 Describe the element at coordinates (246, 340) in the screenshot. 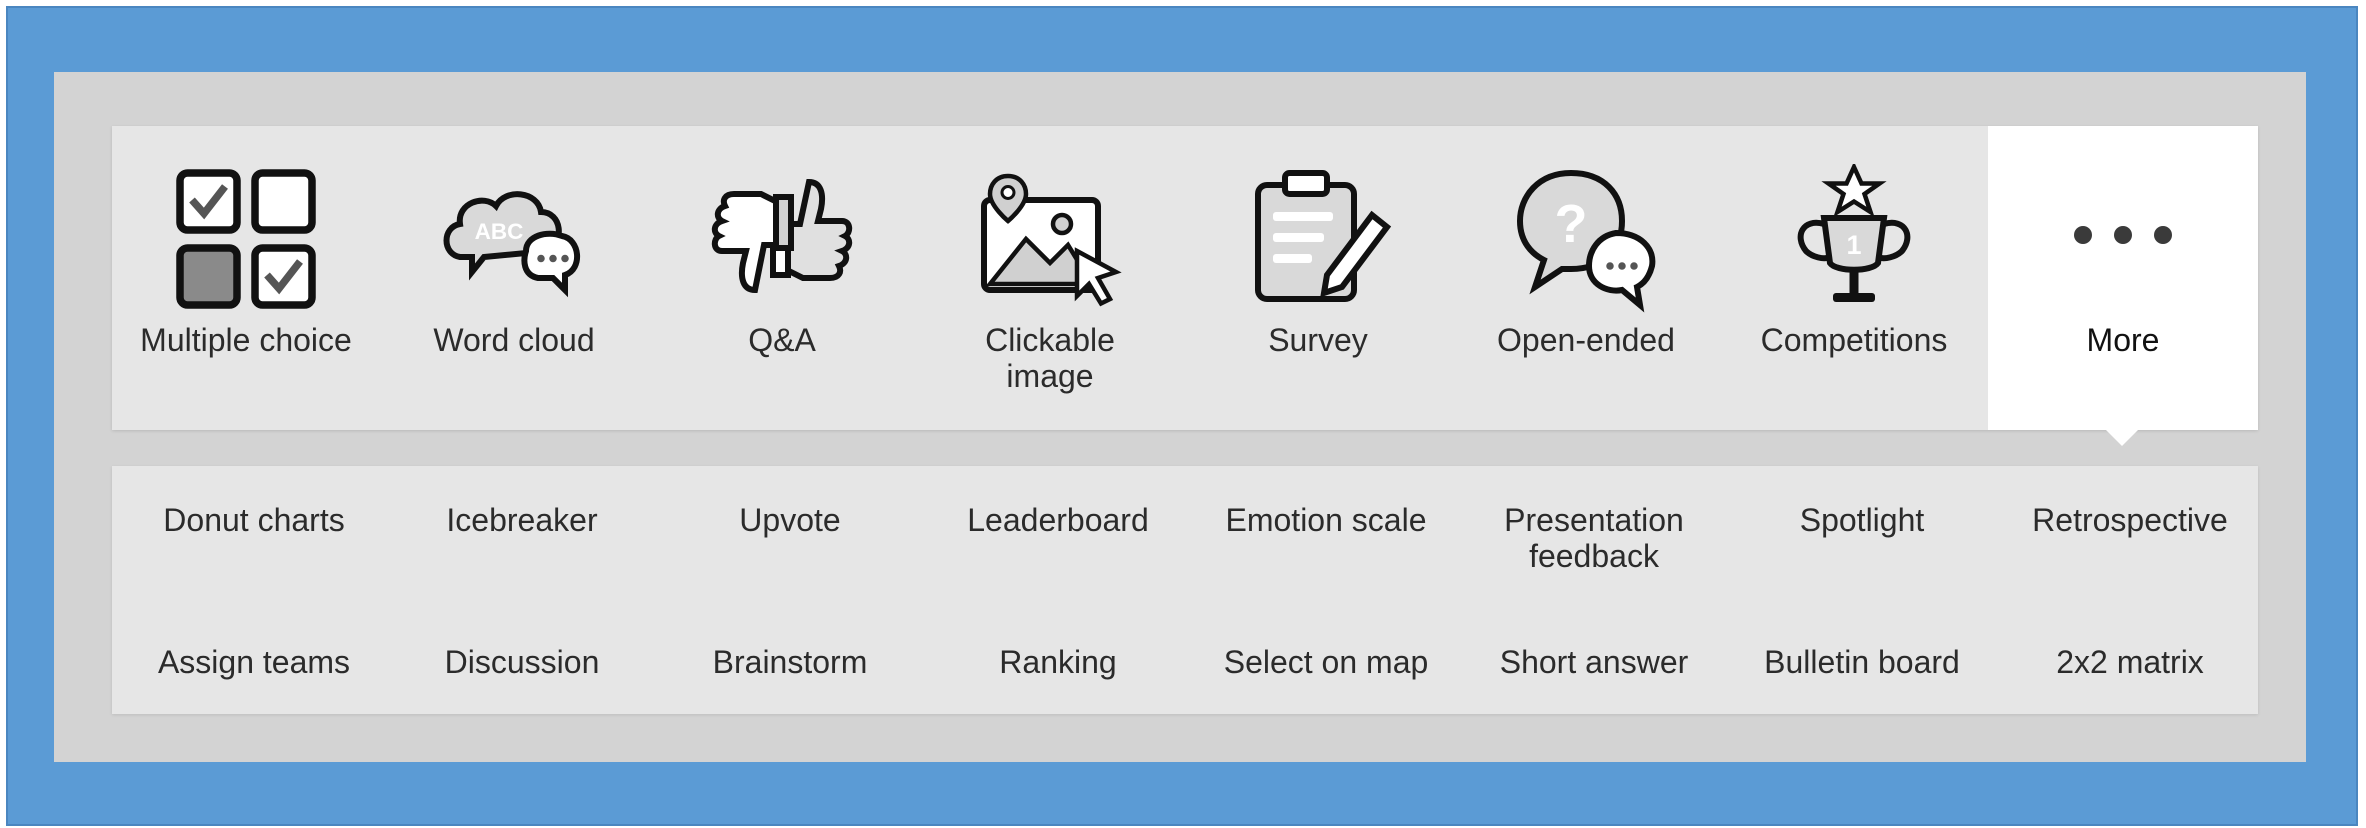

I see `type-label: Multiple choice` at that location.